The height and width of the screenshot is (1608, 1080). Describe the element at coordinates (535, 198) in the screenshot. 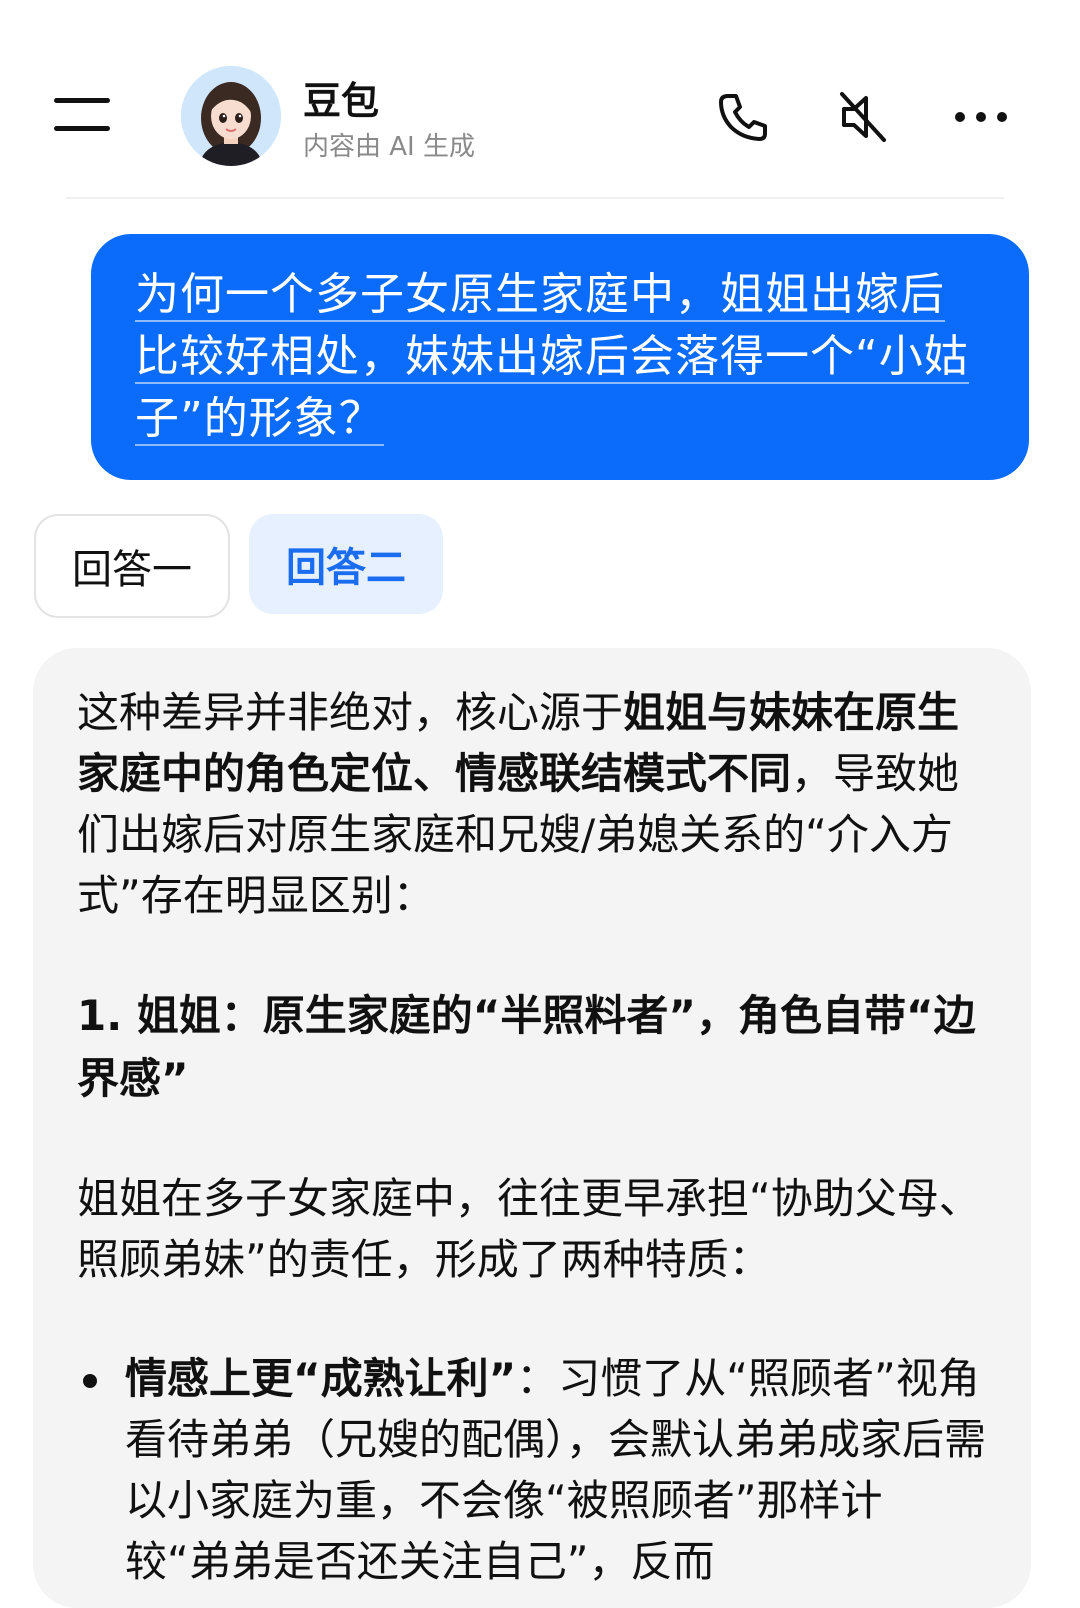

I see `header-divider` at that location.